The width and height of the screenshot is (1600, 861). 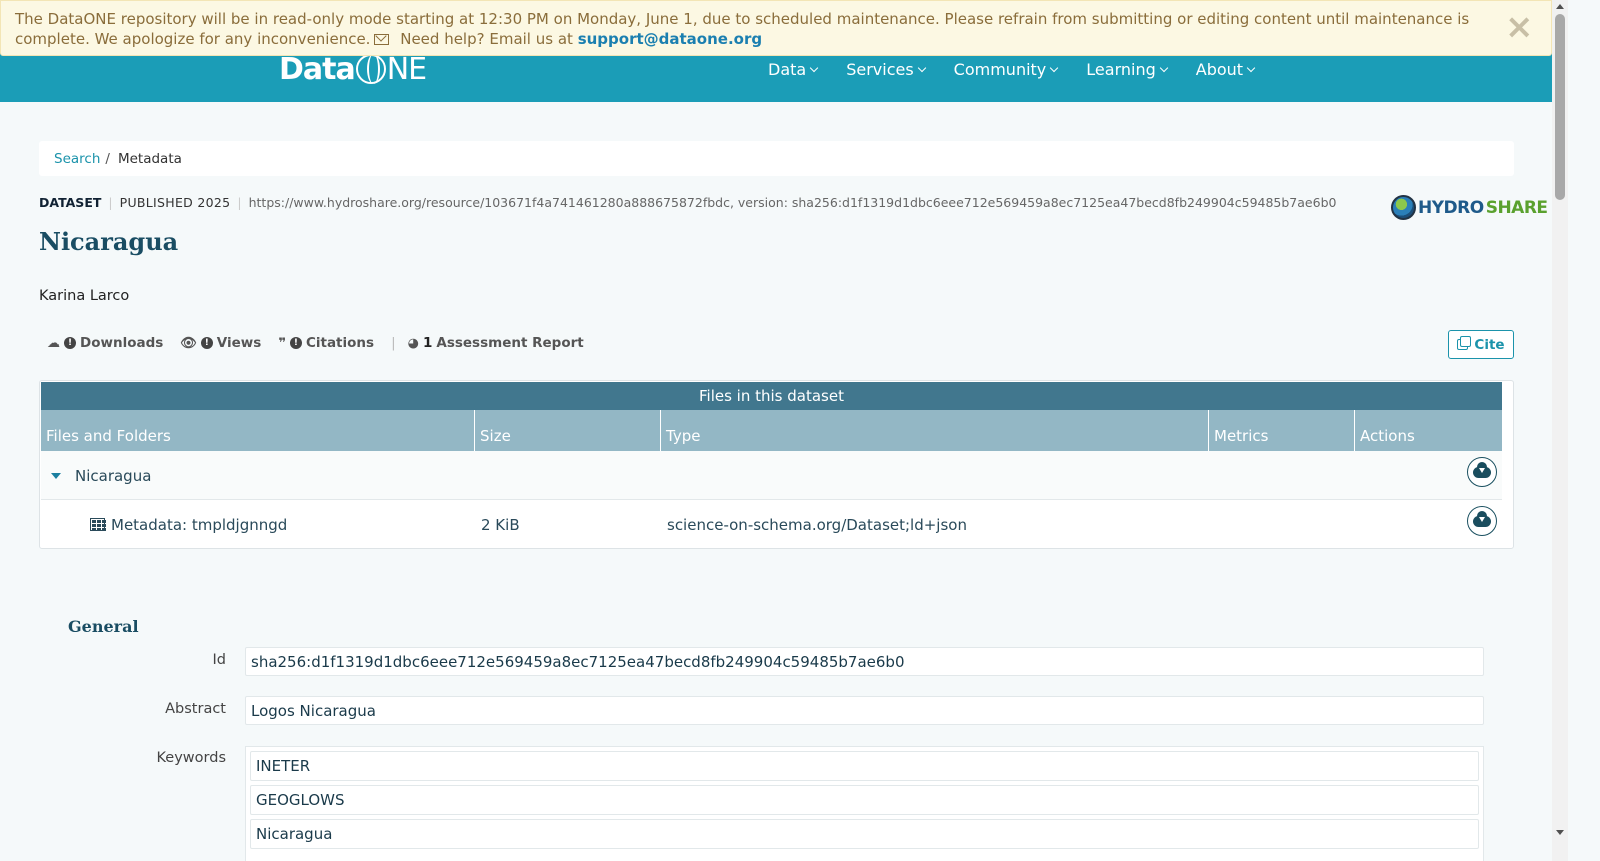 I want to click on cite-label: Cite, so click(x=1489, y=344).